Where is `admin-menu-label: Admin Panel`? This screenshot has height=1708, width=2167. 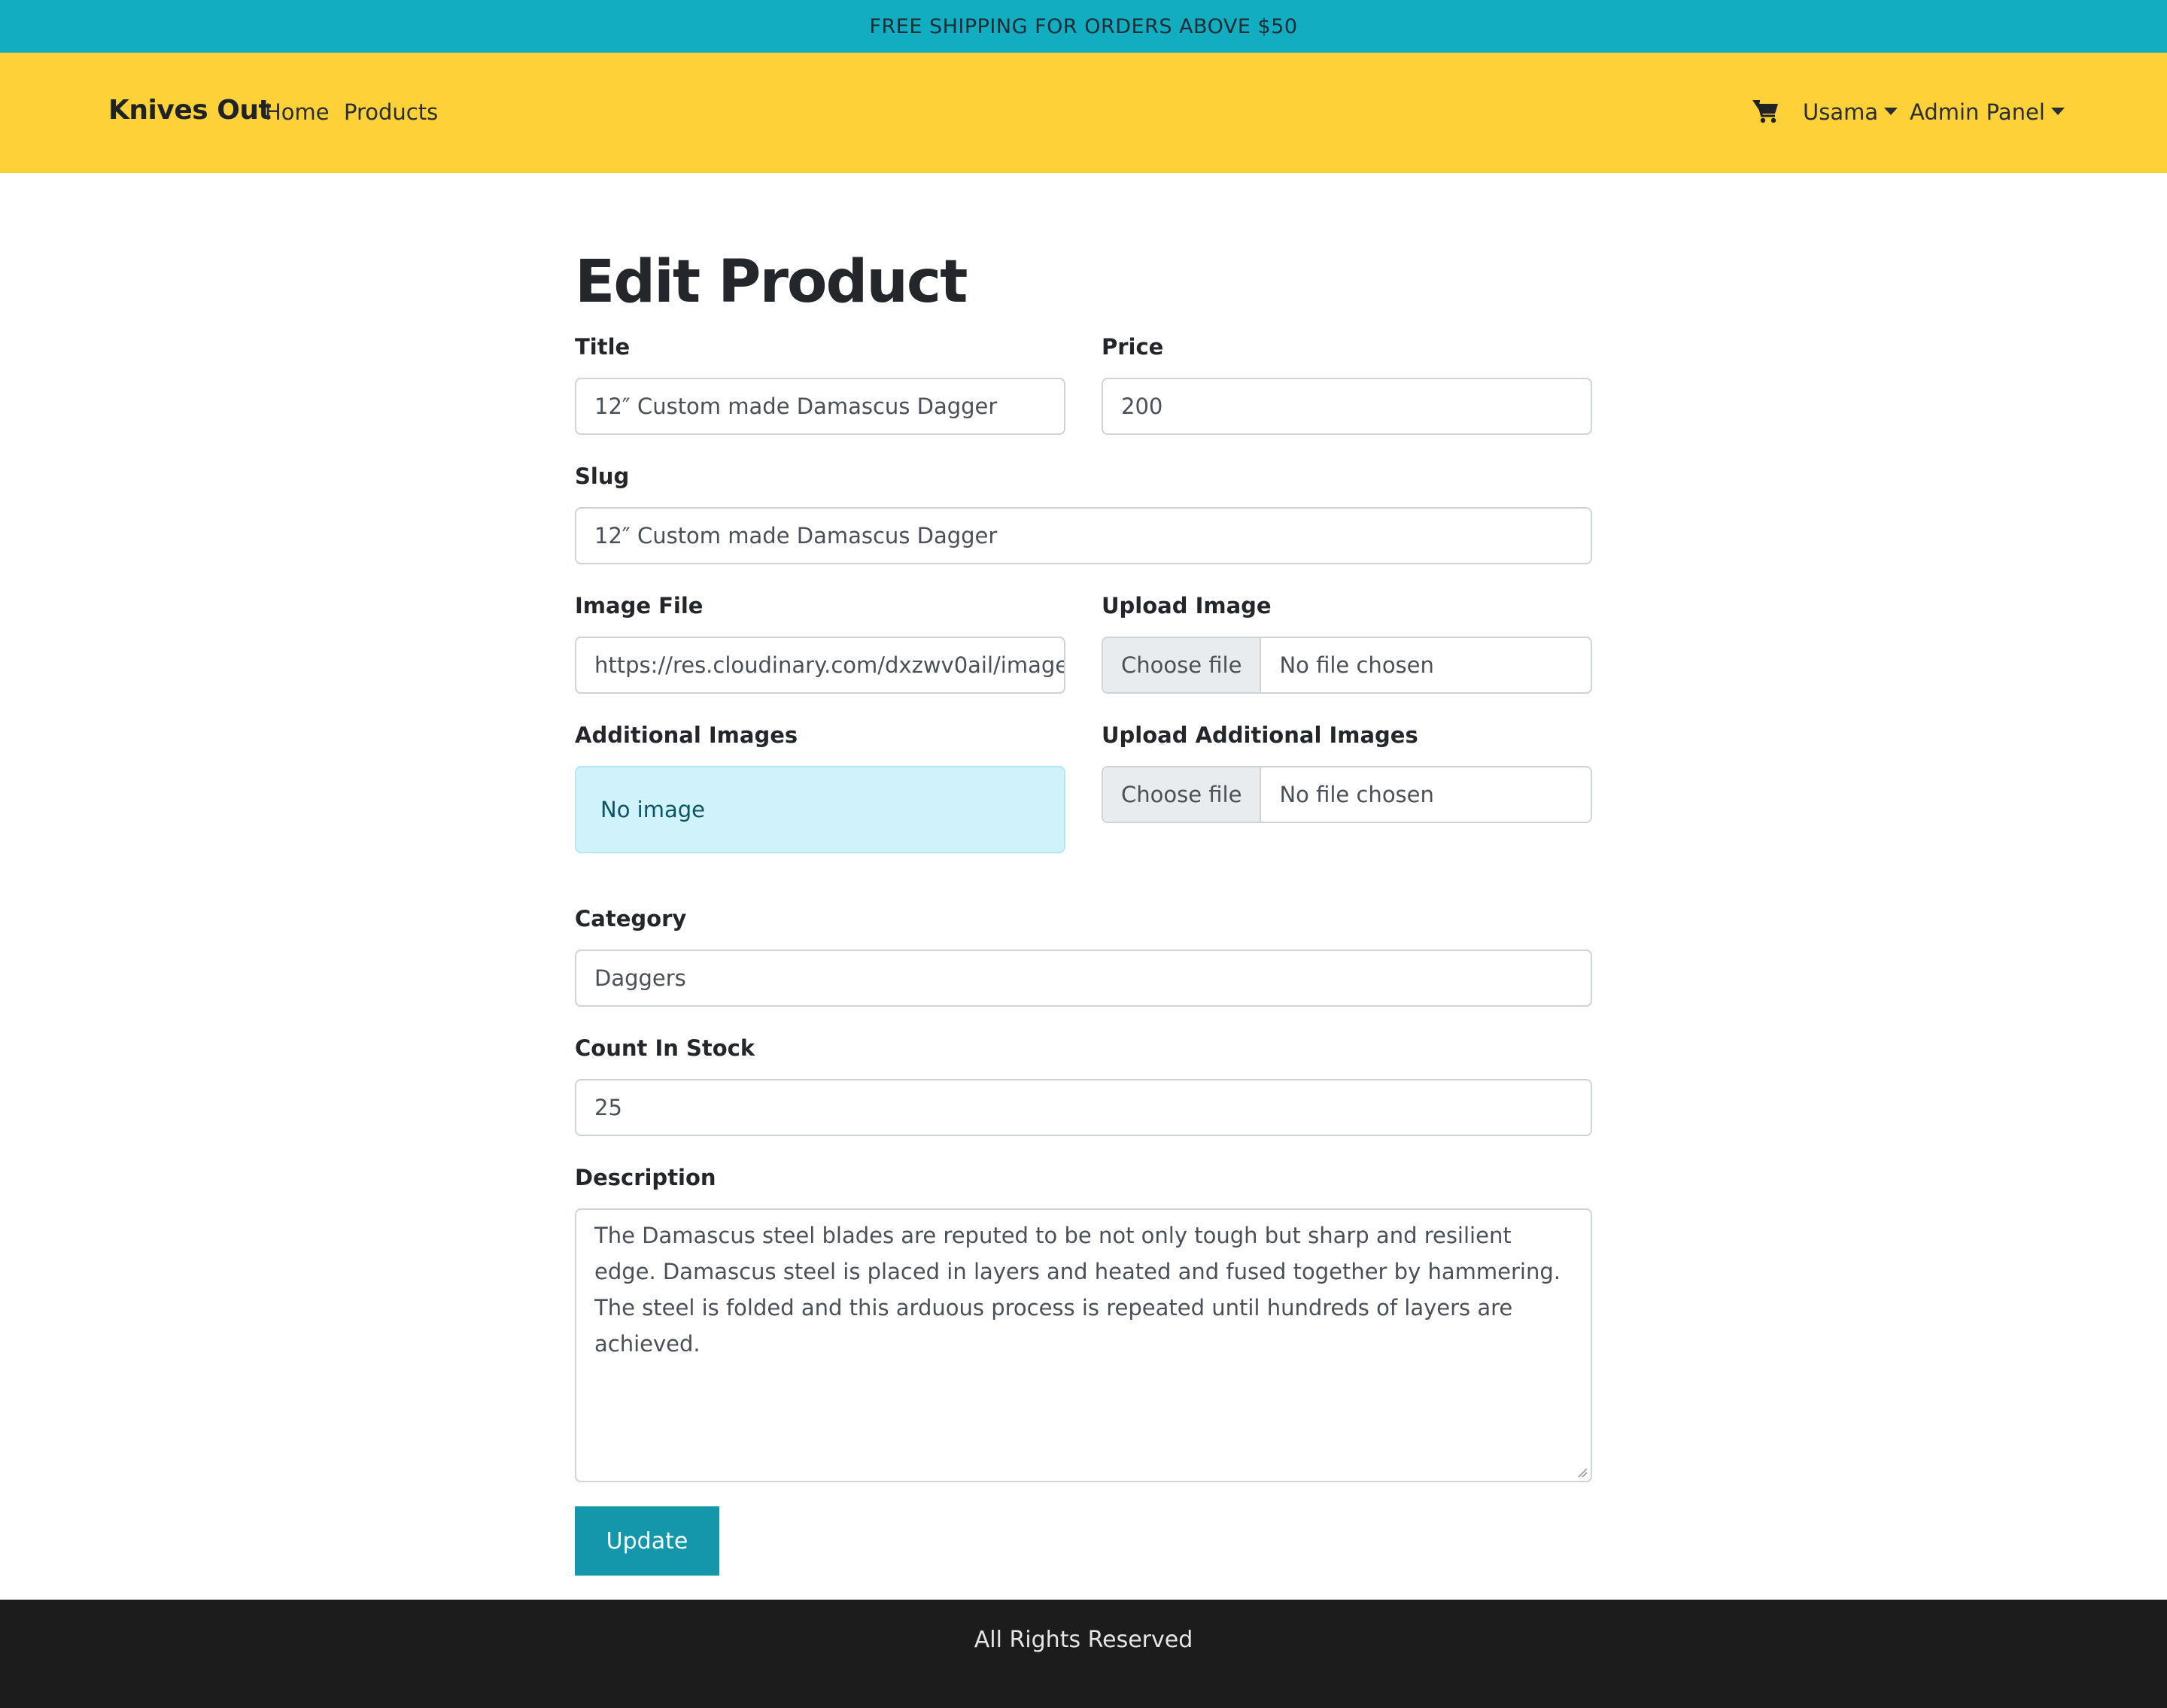
admin-menu-label: Admin Panel is located at coordinates (1977, 112).